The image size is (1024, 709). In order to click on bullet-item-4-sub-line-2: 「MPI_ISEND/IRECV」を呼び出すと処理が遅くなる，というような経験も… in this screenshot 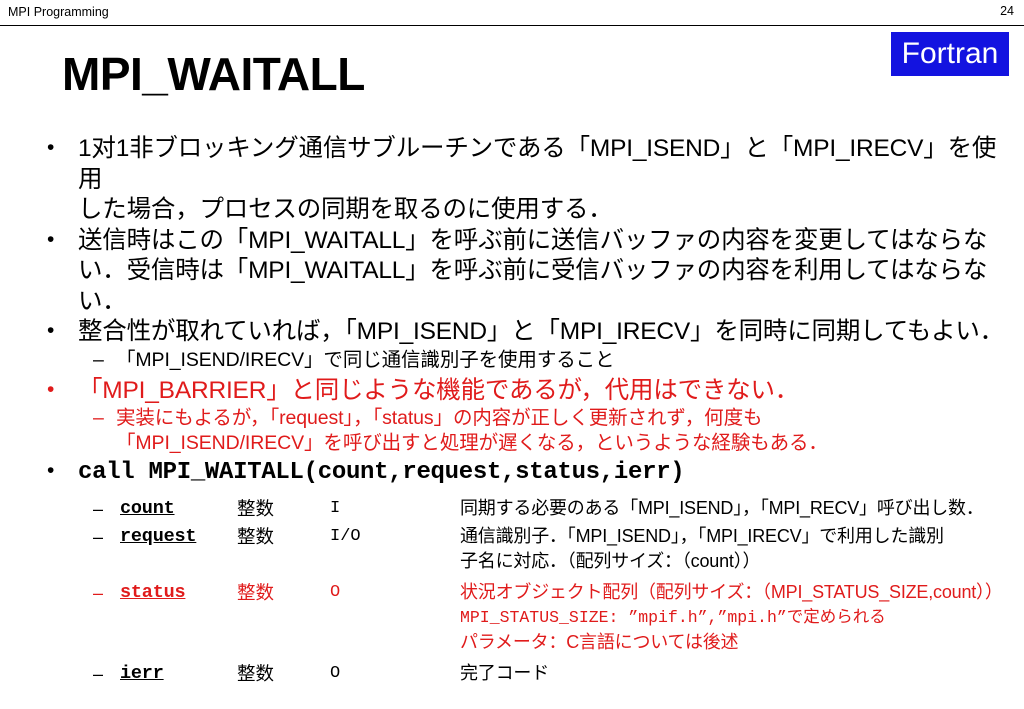, I will do `click(472, 443)`.